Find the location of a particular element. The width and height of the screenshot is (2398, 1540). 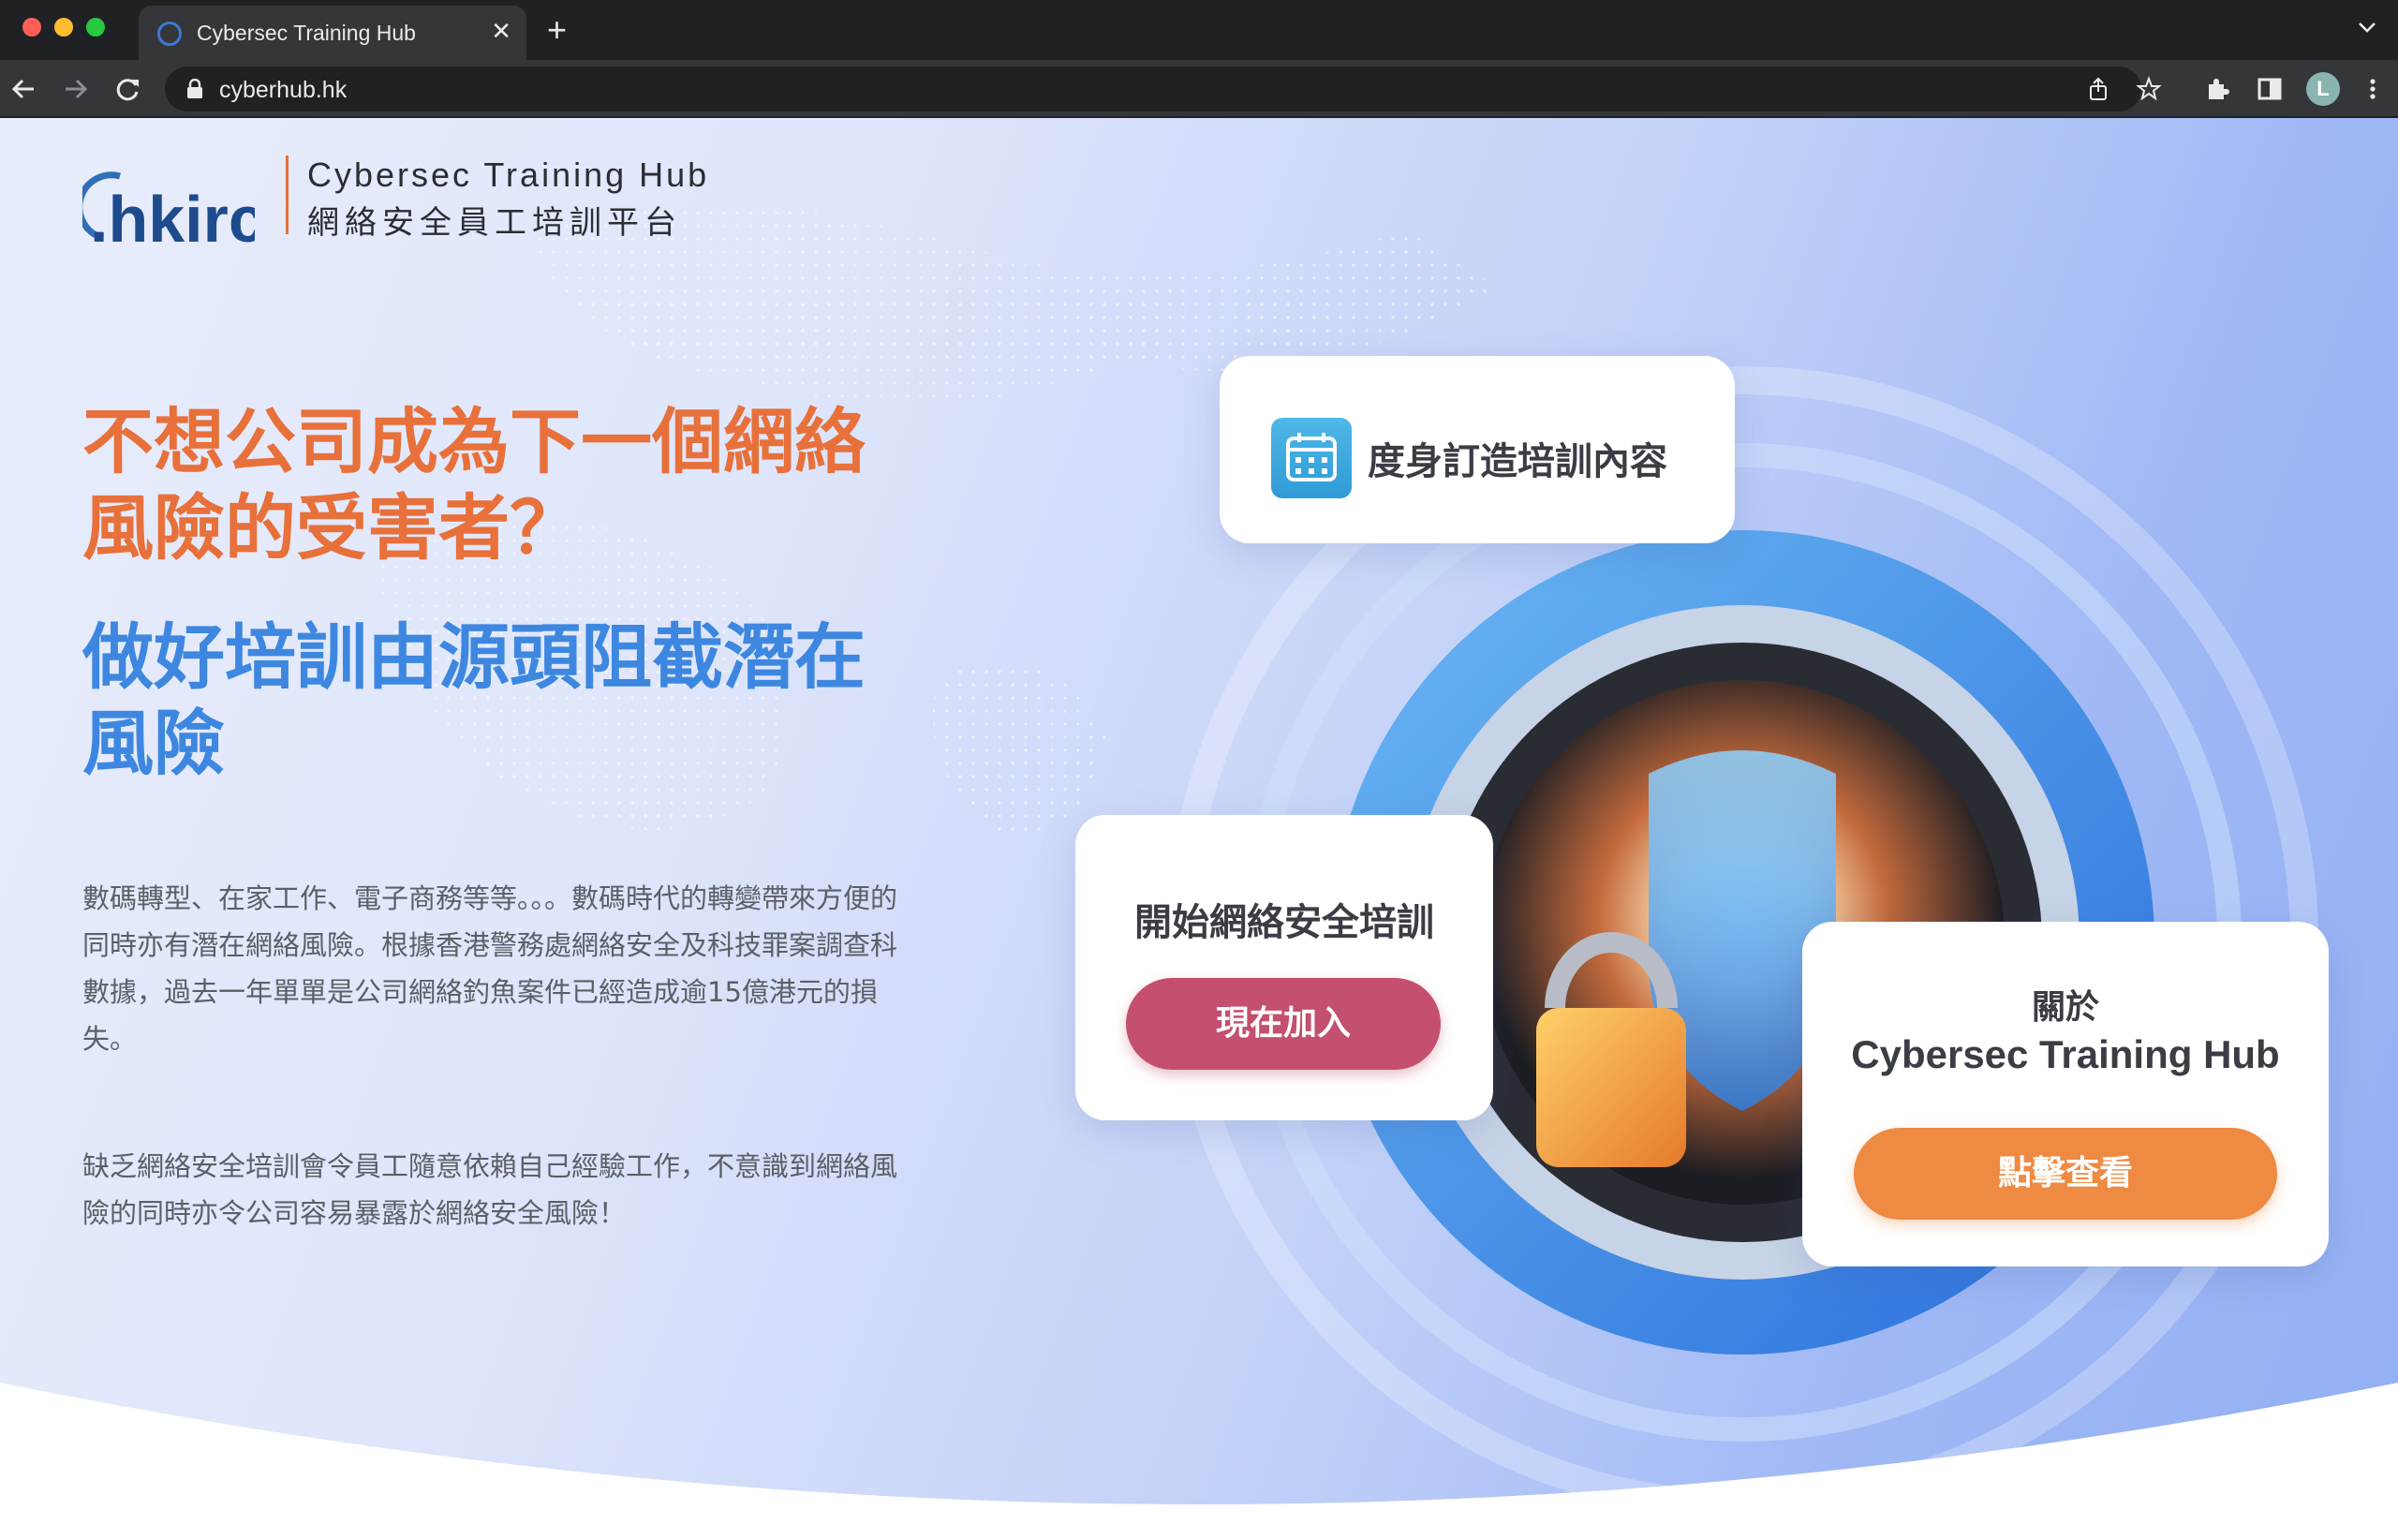

calendar-icon is located at coordinates (1311, 458).